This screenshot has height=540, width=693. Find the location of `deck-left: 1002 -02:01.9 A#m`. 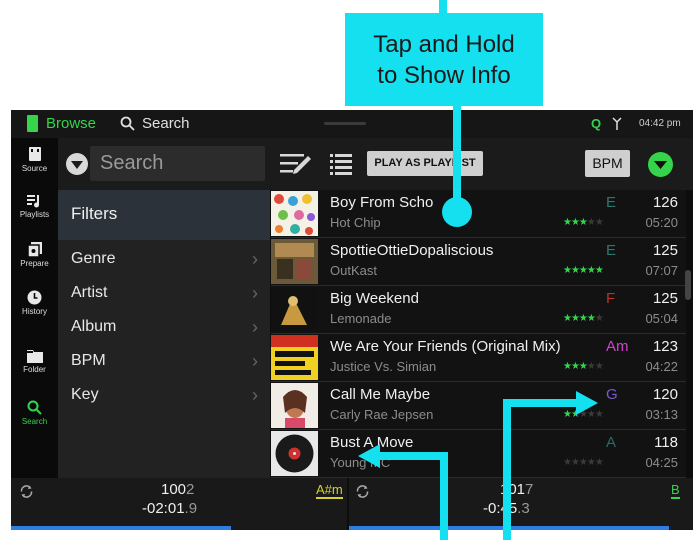

deck-left: 1002 -02:01.9 A#m is located at coordinates (179, 504).